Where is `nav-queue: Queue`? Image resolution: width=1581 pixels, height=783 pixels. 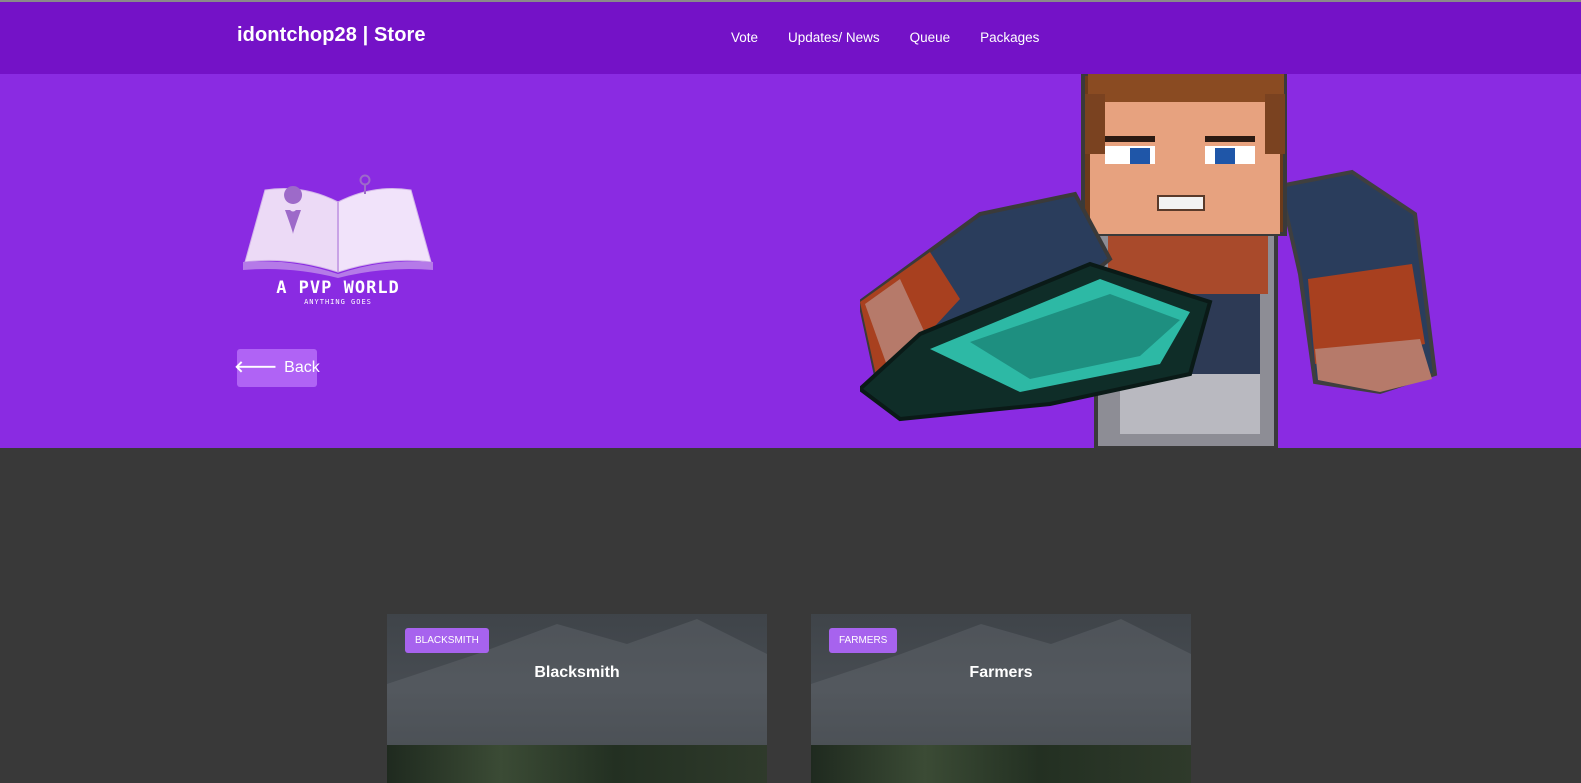
nav-queue: Queue is located at coordinates (930, 37).